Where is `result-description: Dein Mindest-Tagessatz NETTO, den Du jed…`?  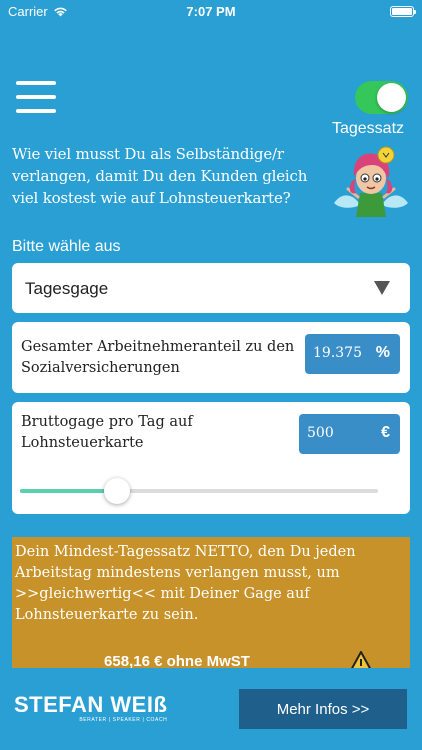 result-description: Dein Mindest-Tagessatz NETTO, den Du jed… is located at coordinates (185, 583).